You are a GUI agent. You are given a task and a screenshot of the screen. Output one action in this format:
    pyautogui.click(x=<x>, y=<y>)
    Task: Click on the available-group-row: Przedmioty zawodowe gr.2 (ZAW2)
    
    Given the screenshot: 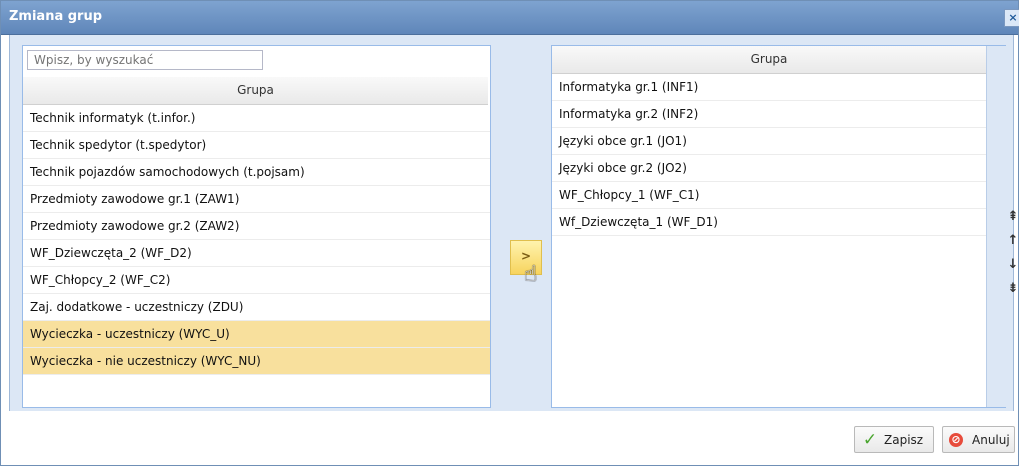 What is the action you would take?
    pyautogui.click(x=256, y=226)
    